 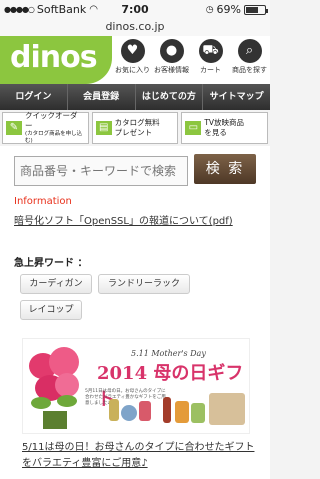 I want to click on cart-icon: ⛟, so click(x=210, y=51).